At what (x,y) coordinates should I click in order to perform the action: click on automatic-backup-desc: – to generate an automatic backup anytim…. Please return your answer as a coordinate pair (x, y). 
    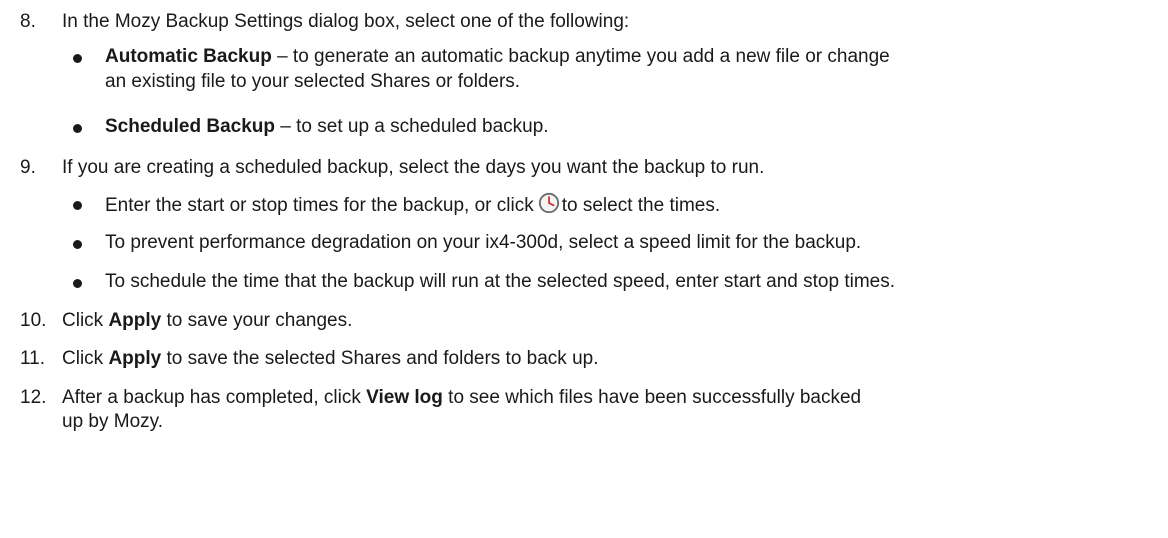
    Looking at the image, I should click on (580, 56).